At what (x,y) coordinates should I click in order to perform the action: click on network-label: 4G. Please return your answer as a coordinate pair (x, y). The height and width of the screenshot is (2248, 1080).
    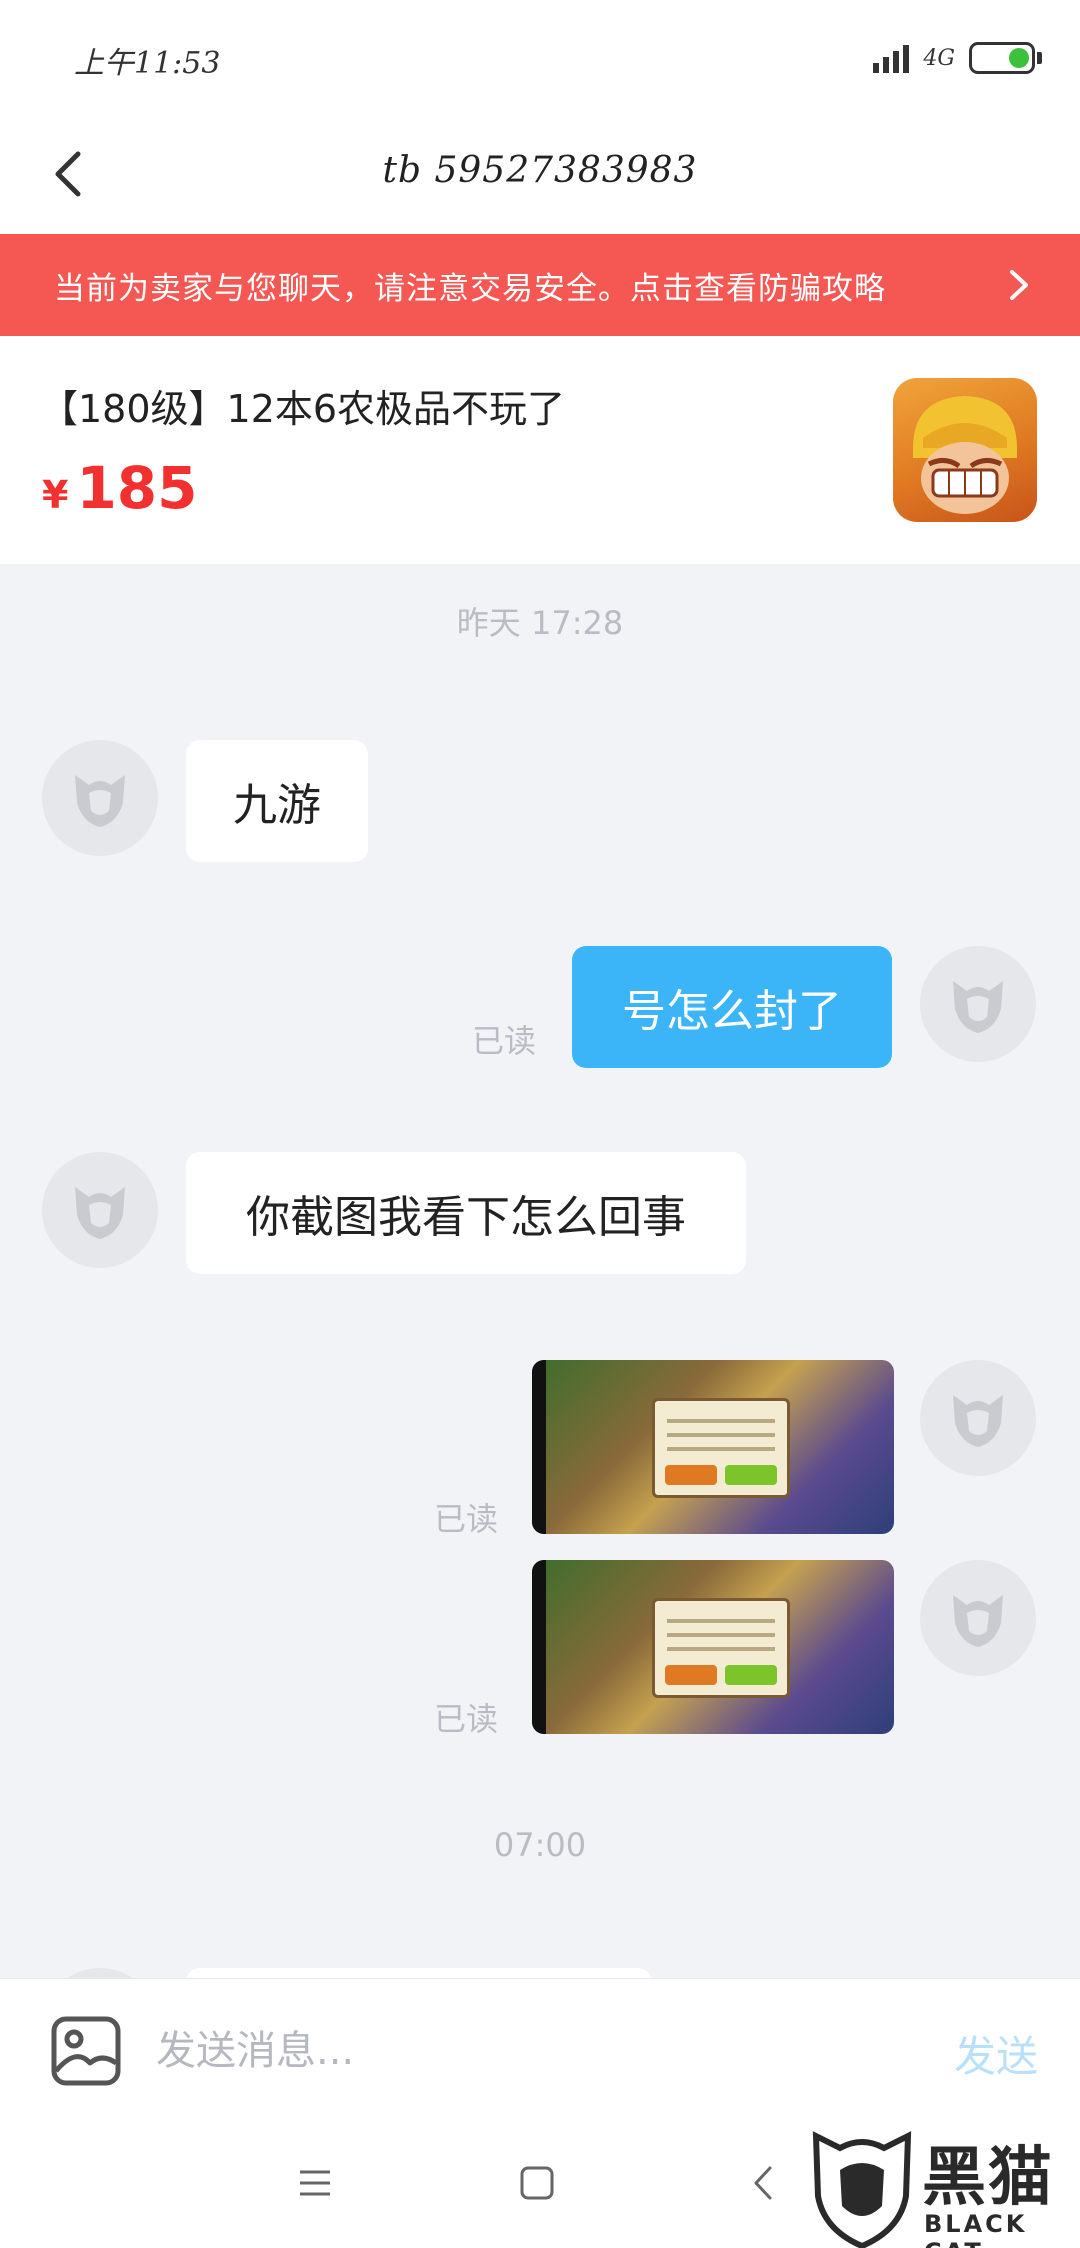
    Looking at the image, I should click on (939, 58).